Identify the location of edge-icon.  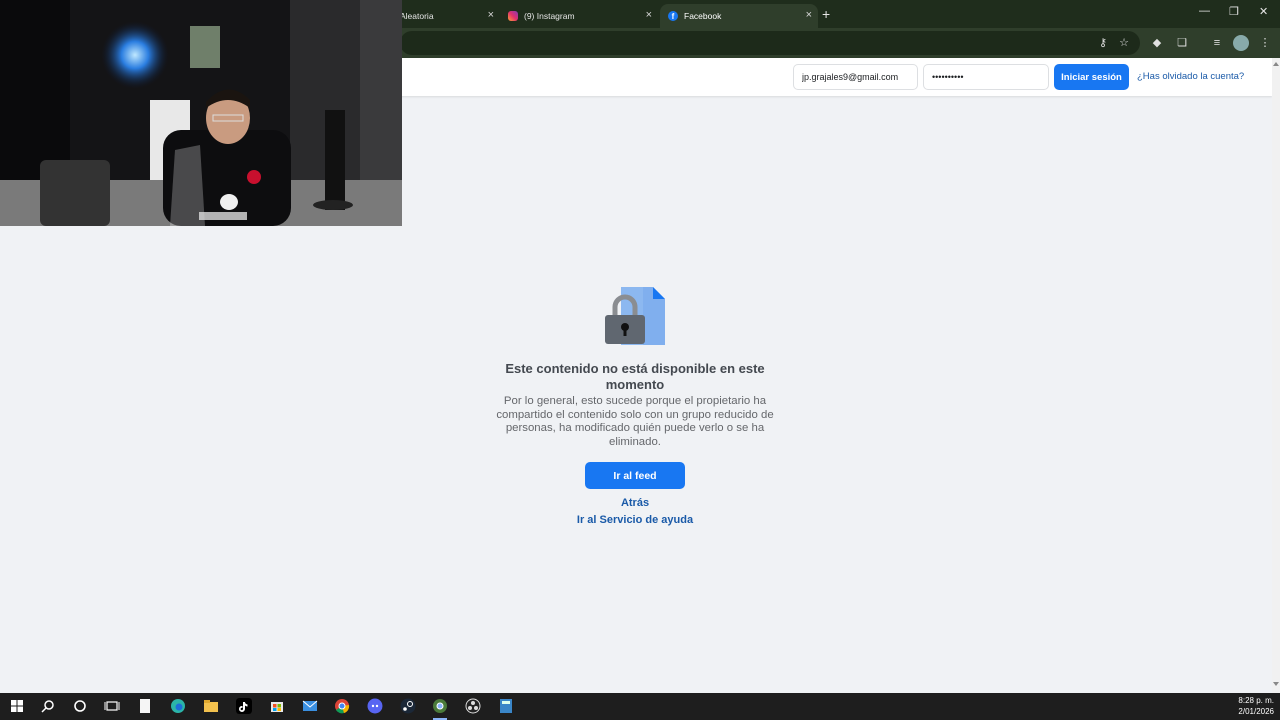
(178, 706).